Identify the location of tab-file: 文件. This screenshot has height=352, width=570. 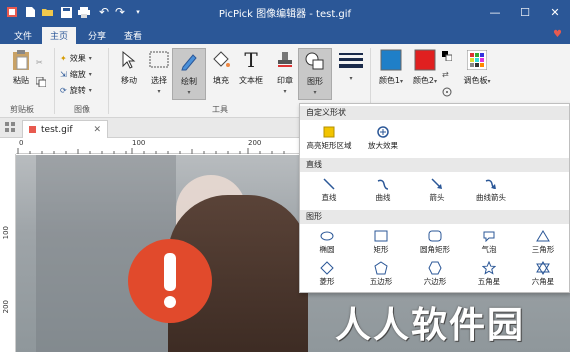
(23, 35).